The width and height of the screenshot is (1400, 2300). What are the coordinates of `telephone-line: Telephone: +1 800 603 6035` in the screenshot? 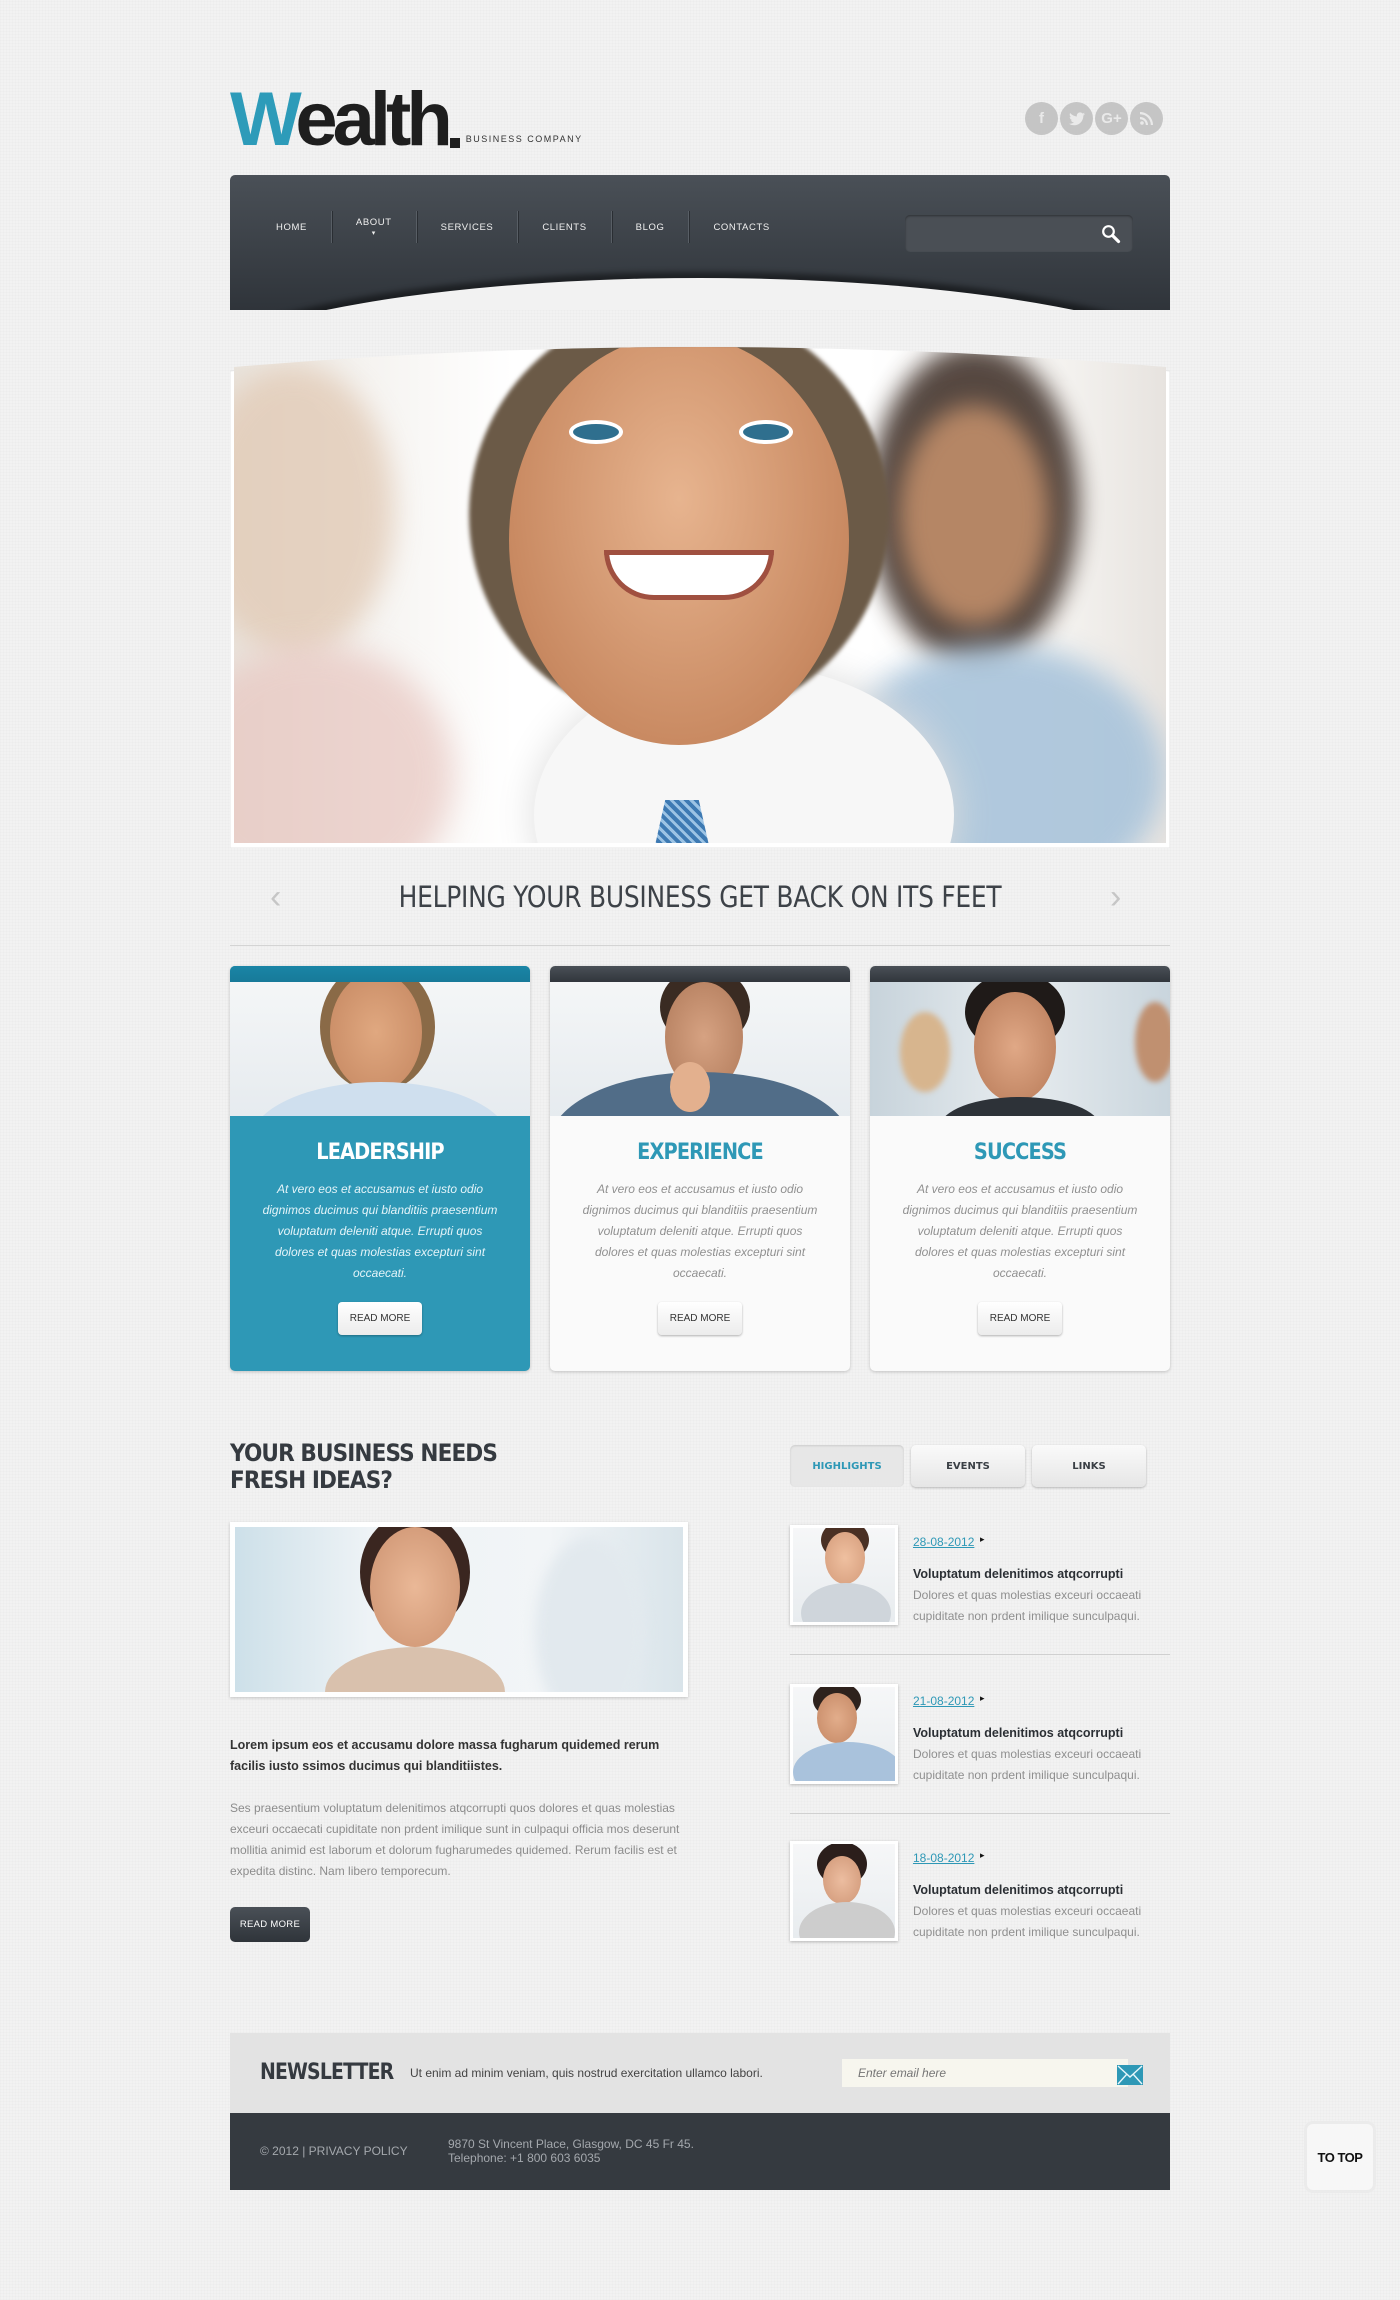 It's located at (524, 2158).